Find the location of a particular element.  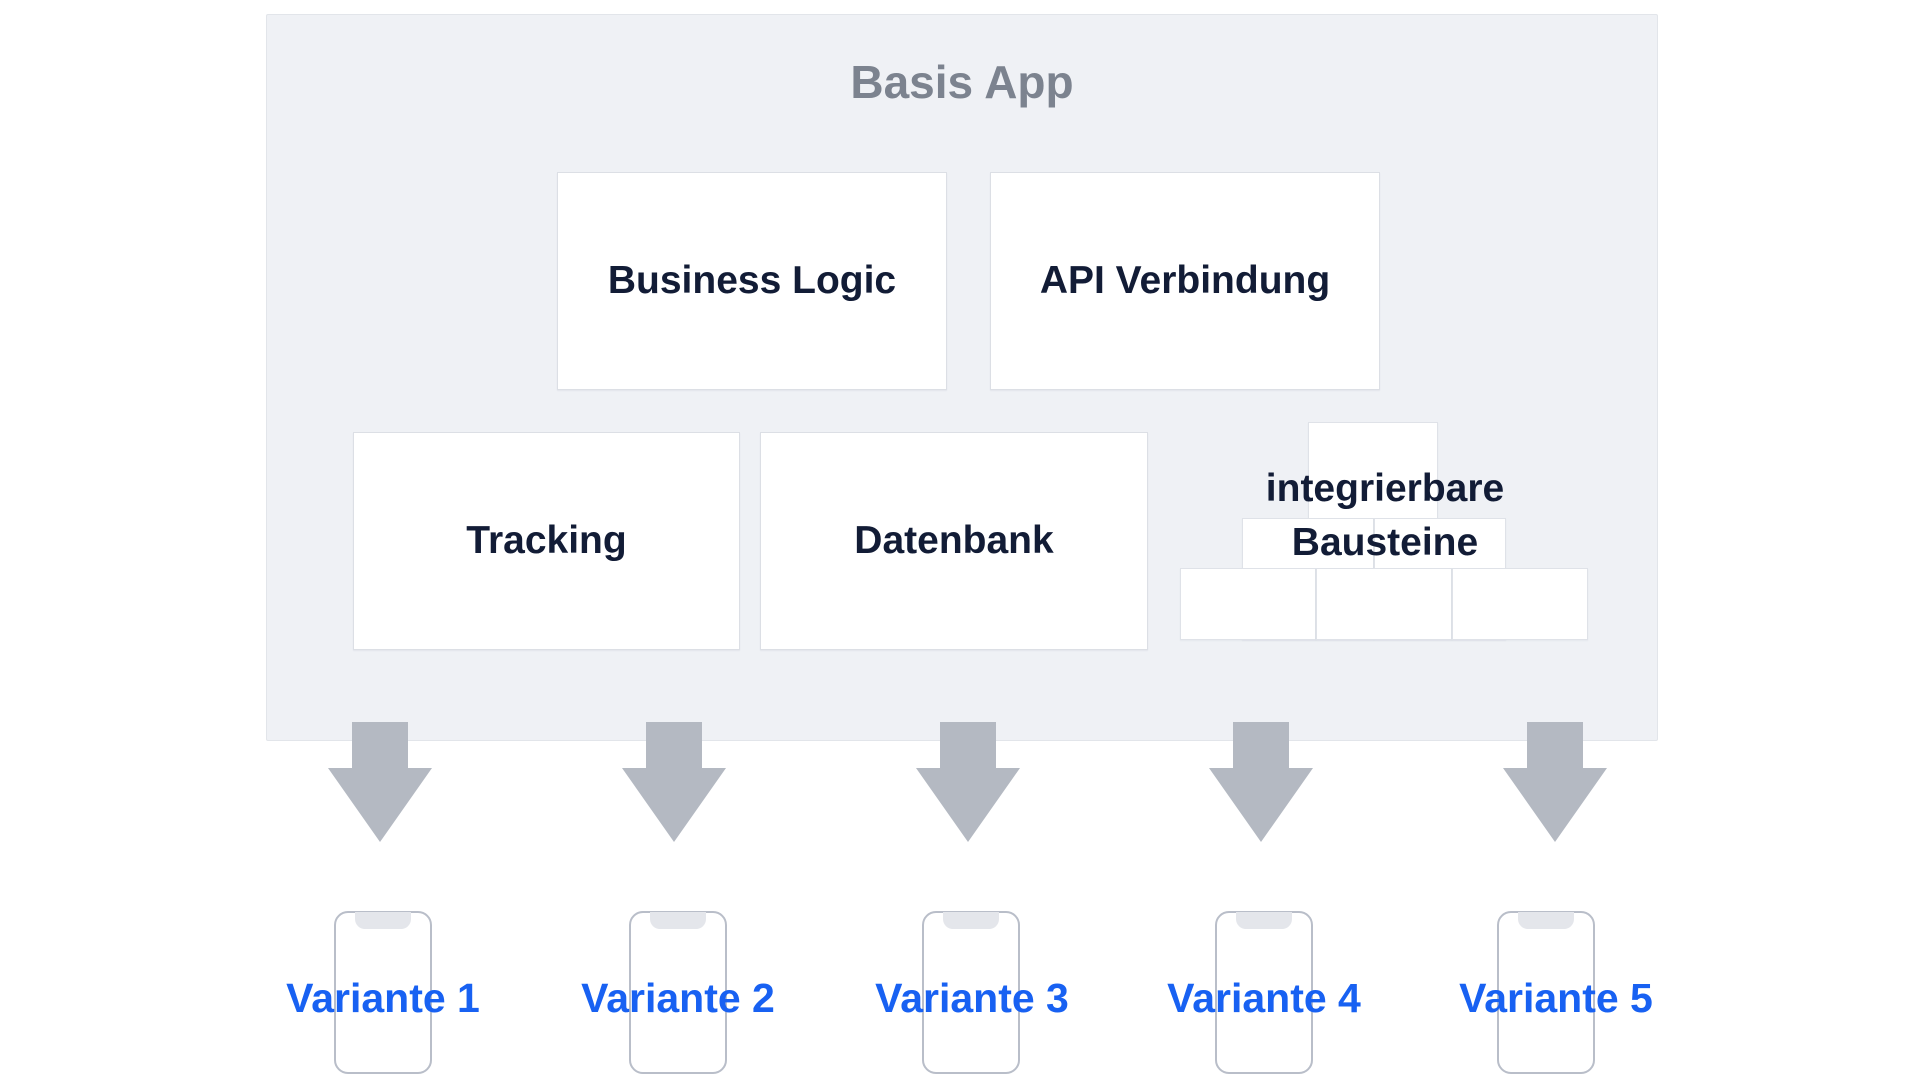

baustein-block-bottom-left is located at coordinates (1248, 604).